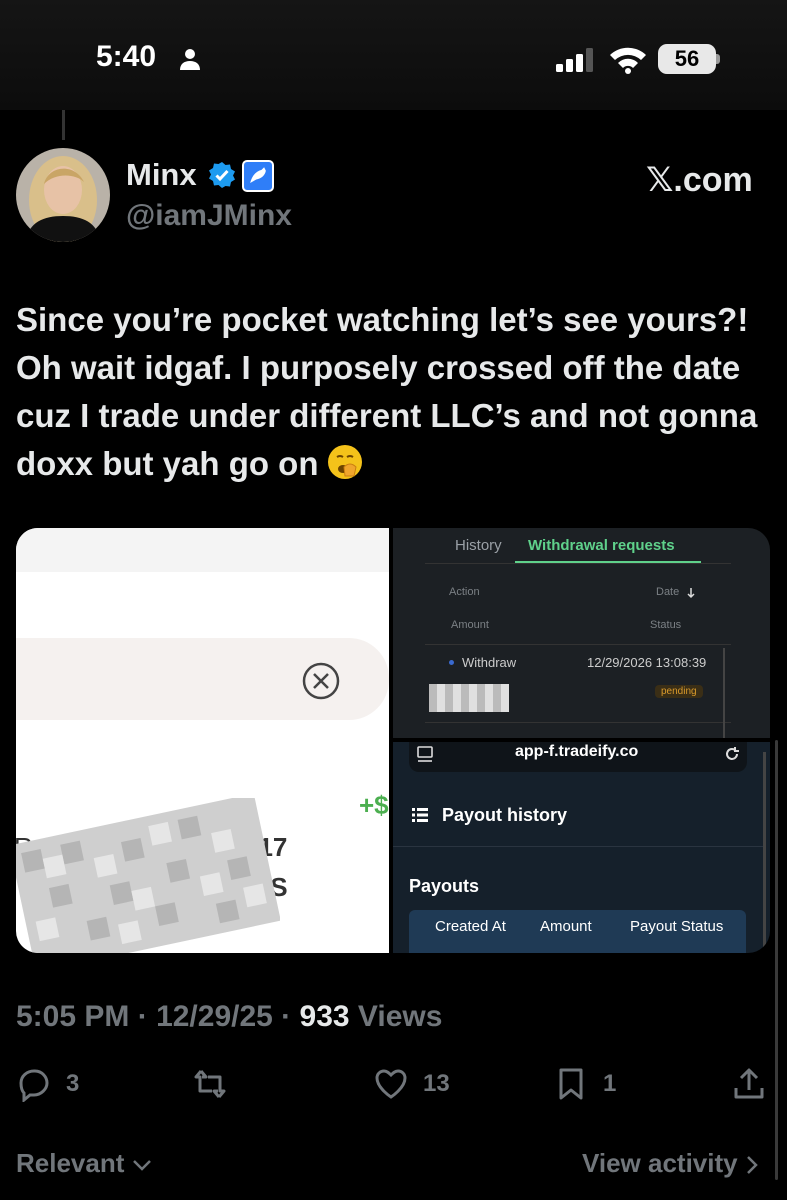  Describe the element at coordinates (210, 1084) in the screenshot. I see `repost-icon` at that location.